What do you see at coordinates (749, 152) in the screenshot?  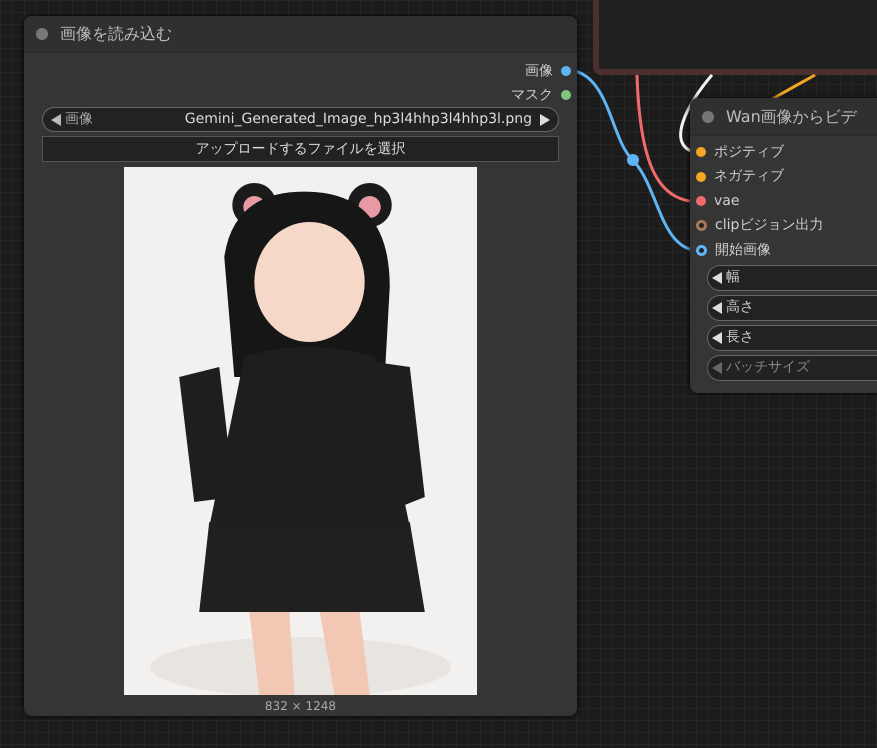 I see `input-label: ポジティブ` at bounding box center [749, 152].